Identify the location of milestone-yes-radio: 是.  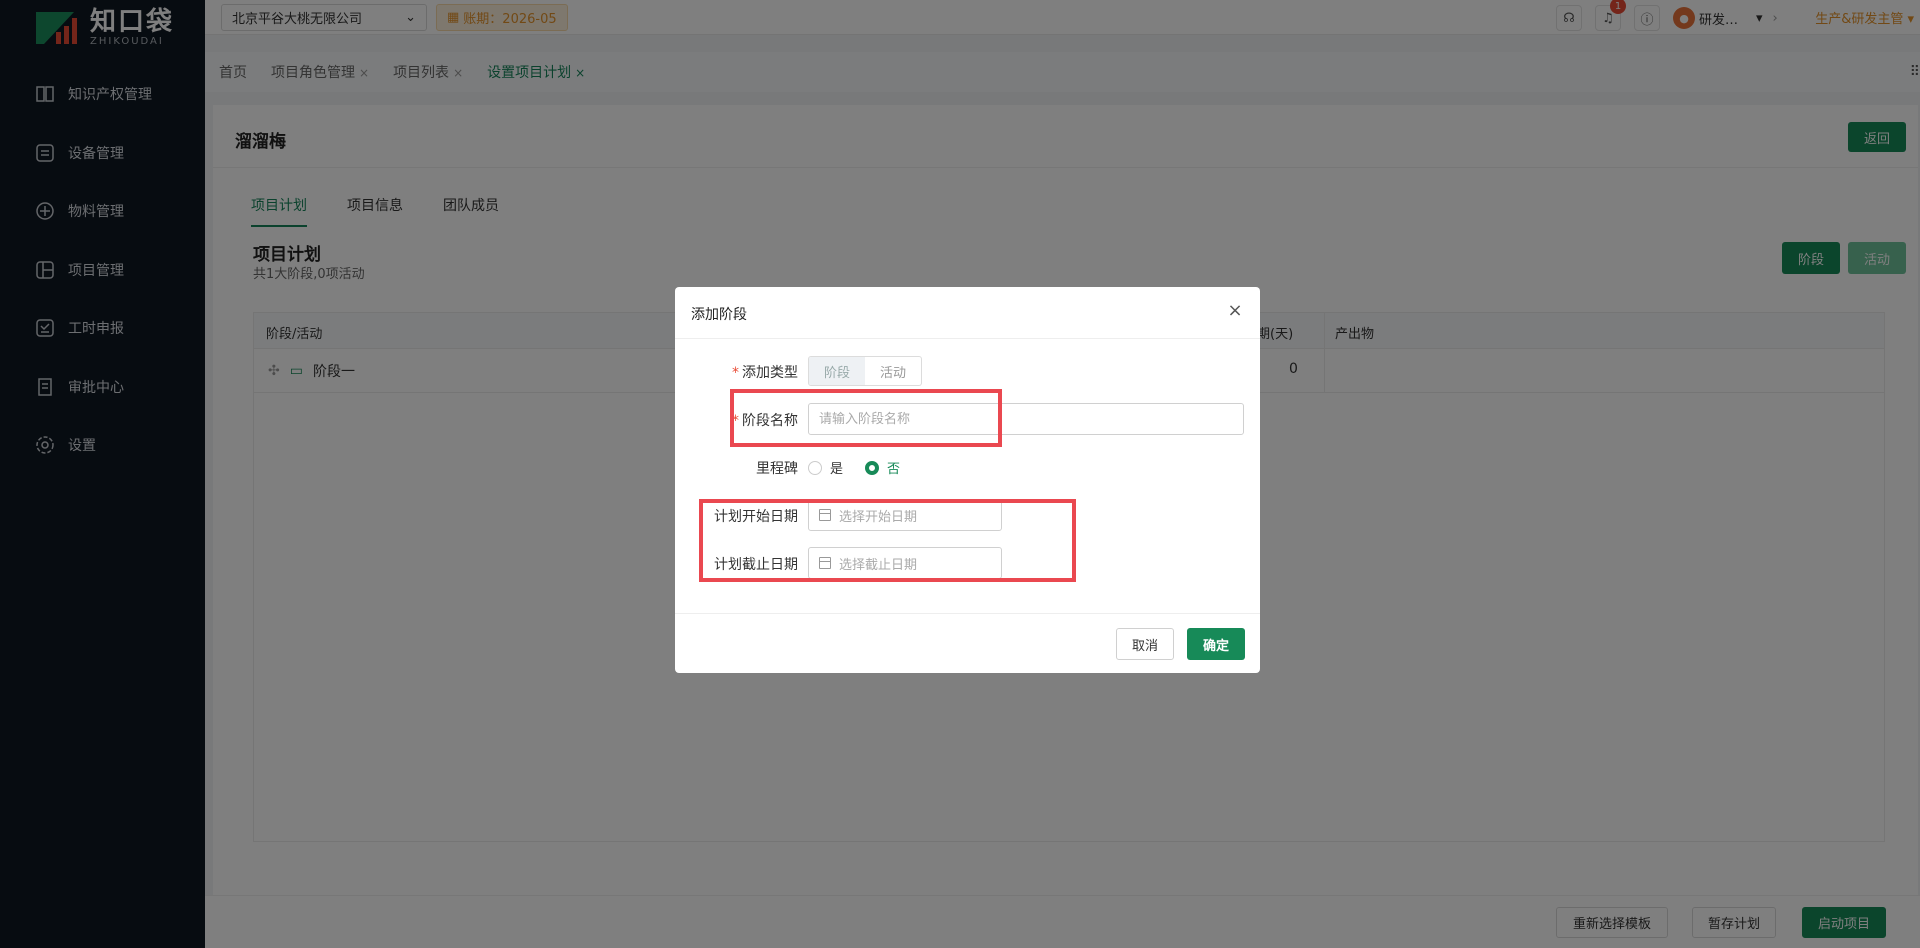
(825, 467).